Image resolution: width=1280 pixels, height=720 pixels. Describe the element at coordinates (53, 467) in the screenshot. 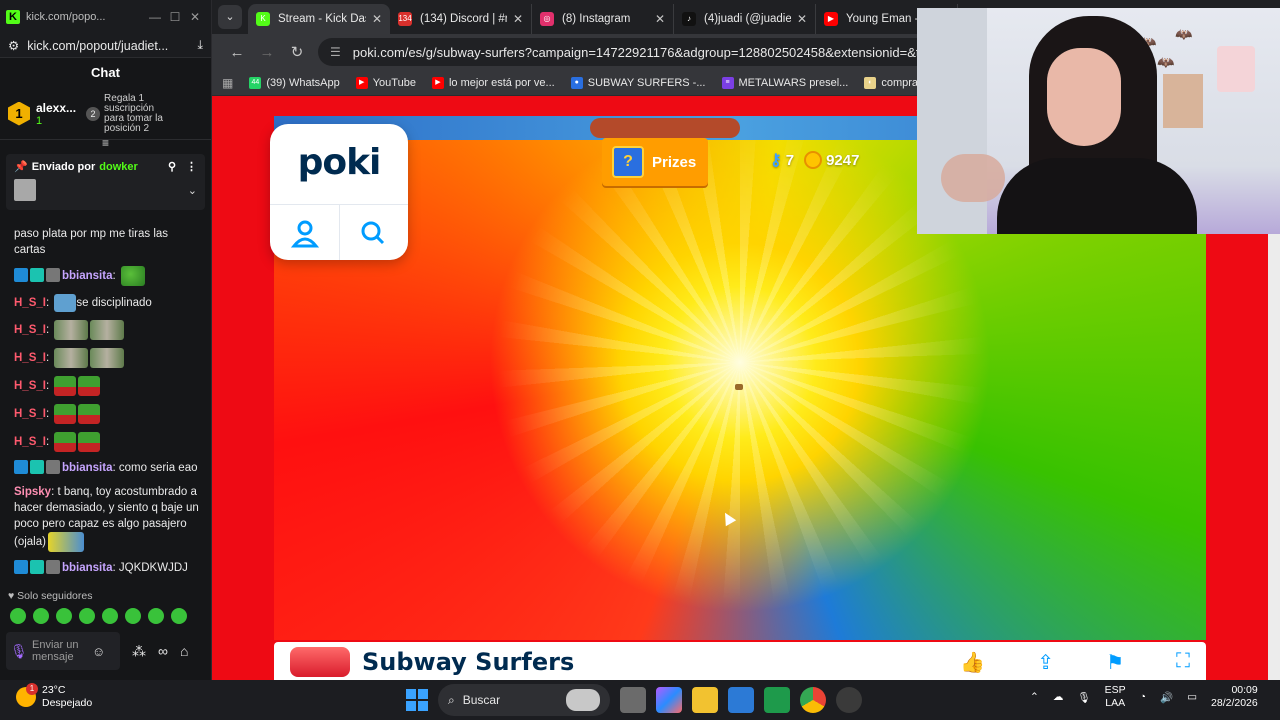

I see `user-badge-icon` at that location.